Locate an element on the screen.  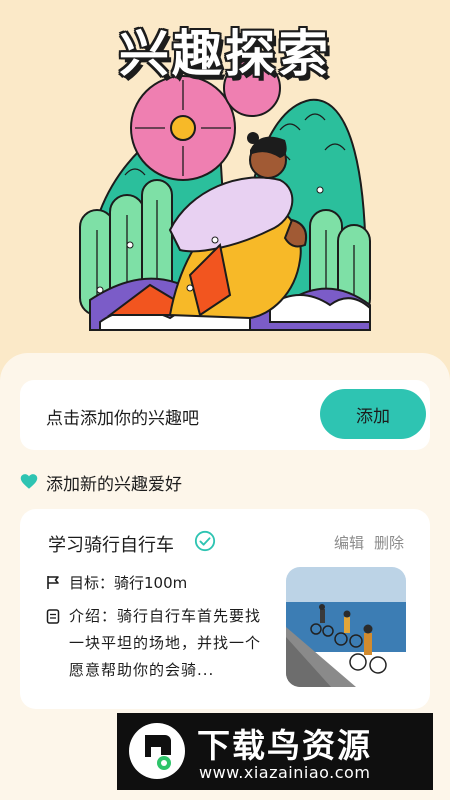
watermark-brand: 下载鸟资源 is located at coordinates (284, 745).